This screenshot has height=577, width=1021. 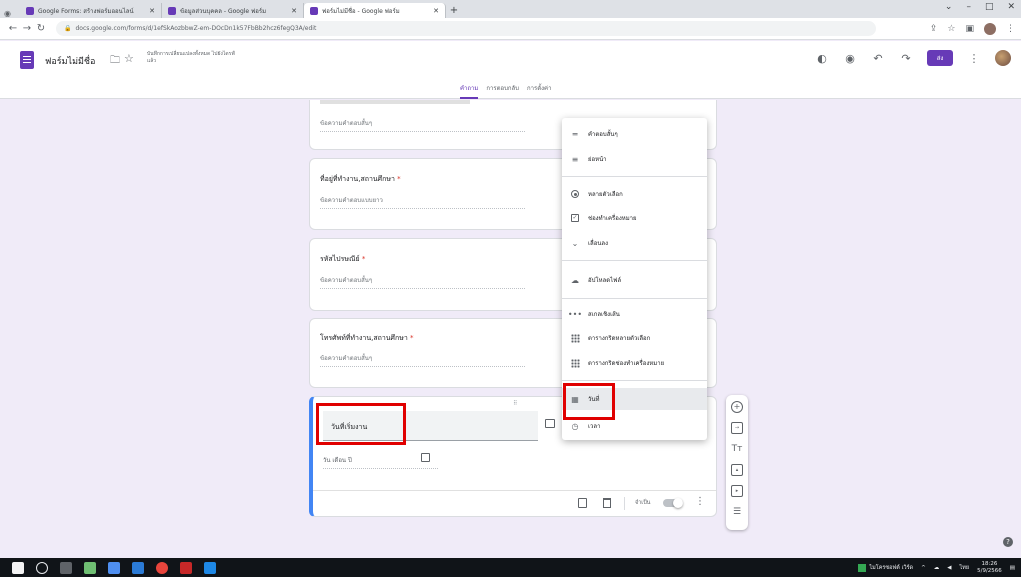 I want to click on form-title: ฟอร์มไม่มีชื่อ, so click(x=70, y=61).